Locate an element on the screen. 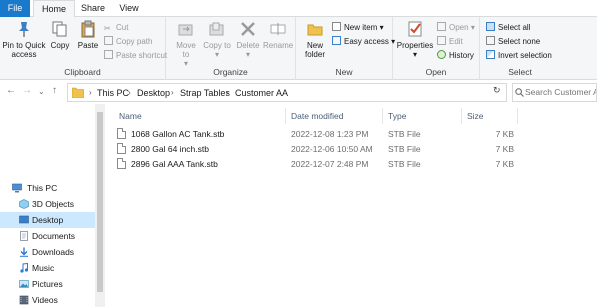 Image resolution: width=597 pixels, height=307 pixels. move-to-button: Move to ▾ is located at coordinates (186, 44).